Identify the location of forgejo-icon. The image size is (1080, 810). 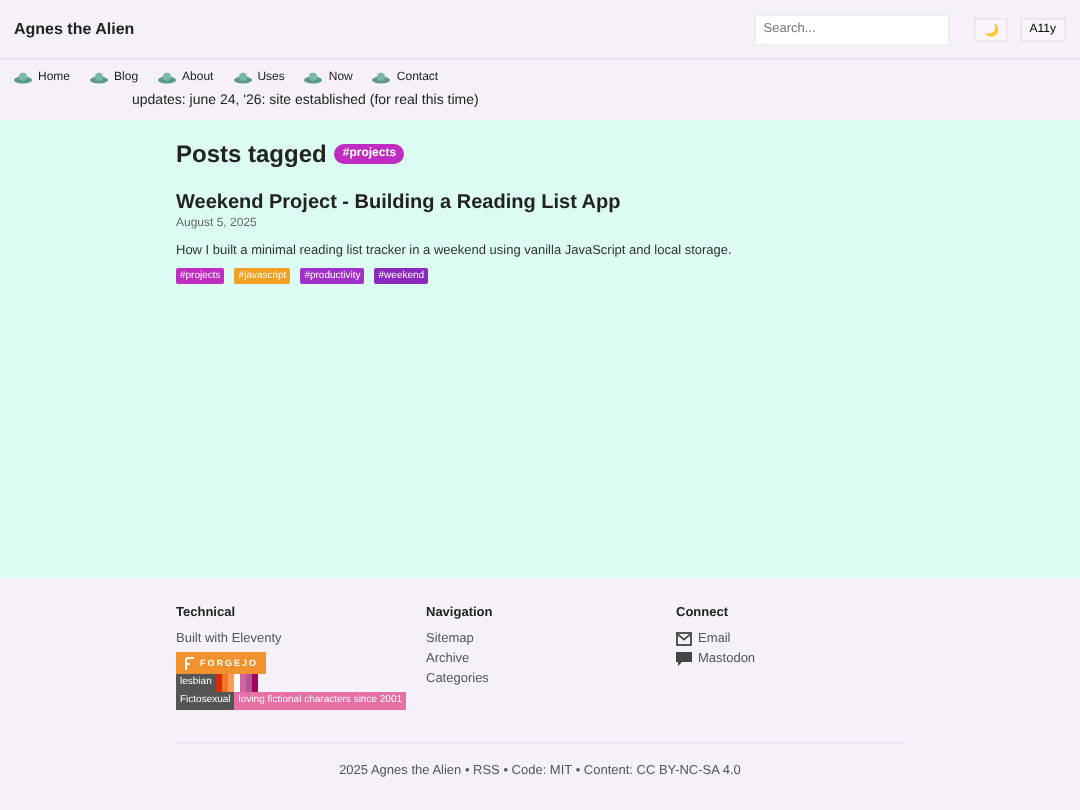
(189, 663).